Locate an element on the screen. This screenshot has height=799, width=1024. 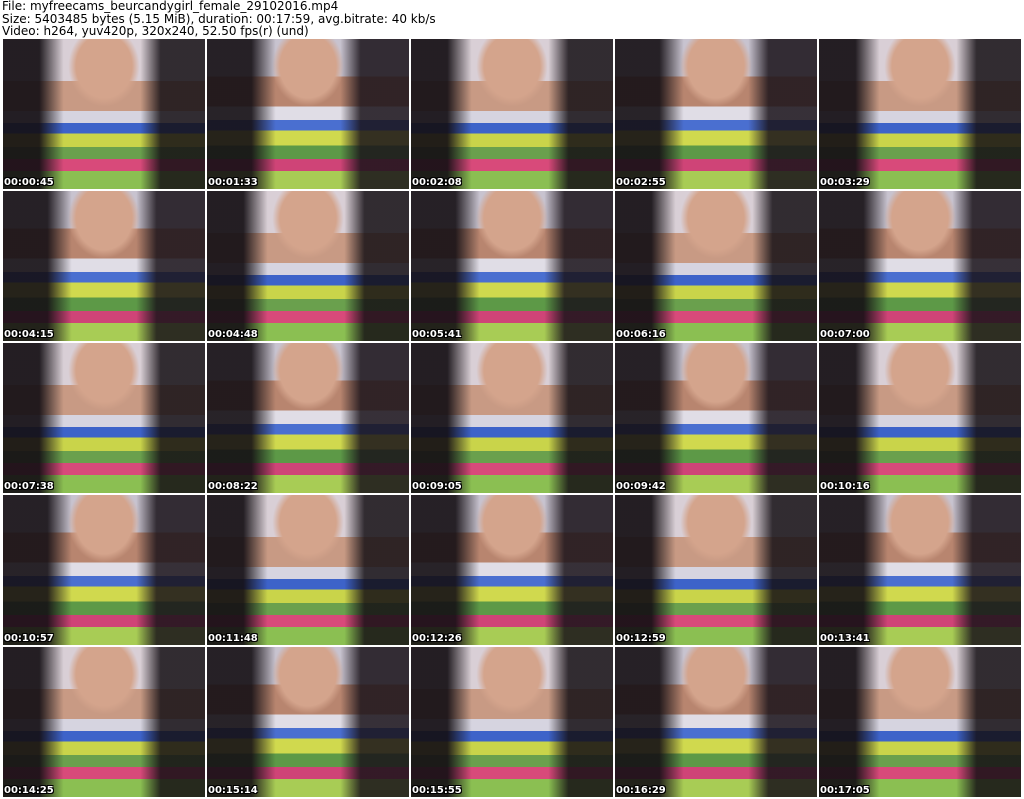
thumbnail-timestamp: 00:02:08 is located at coordinates (437, 182).